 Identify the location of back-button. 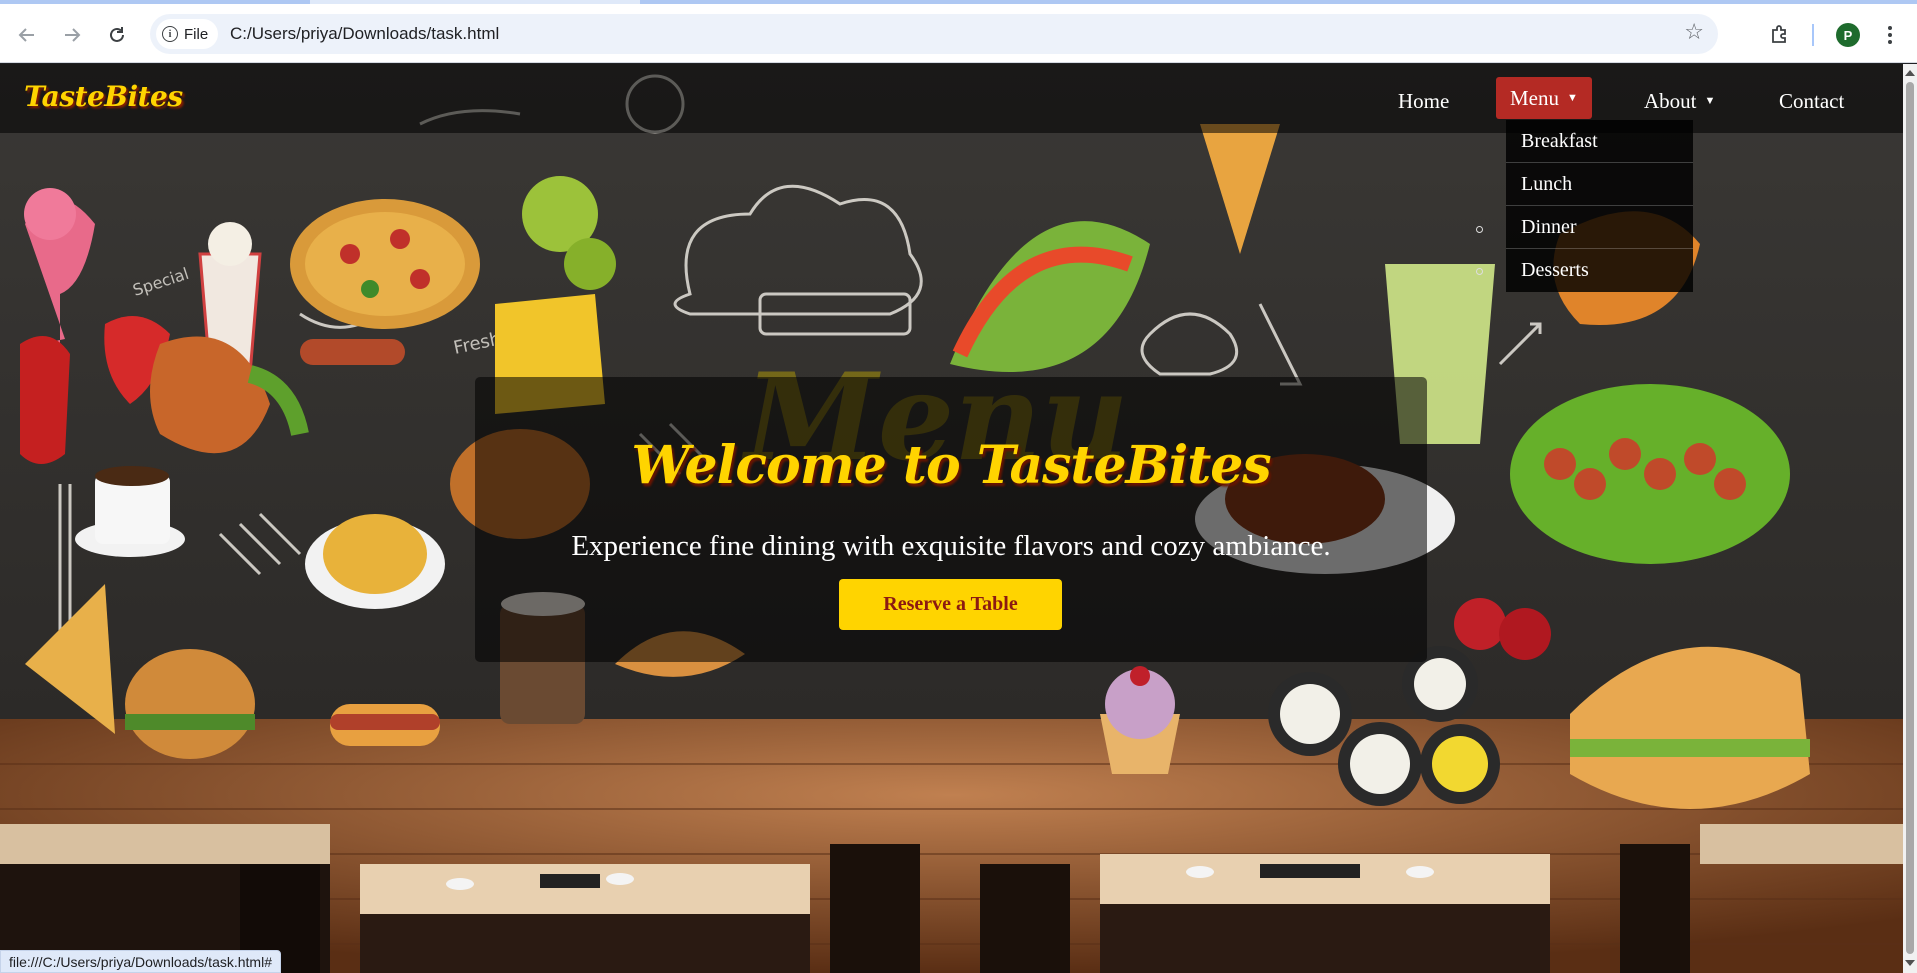
(27, 35).